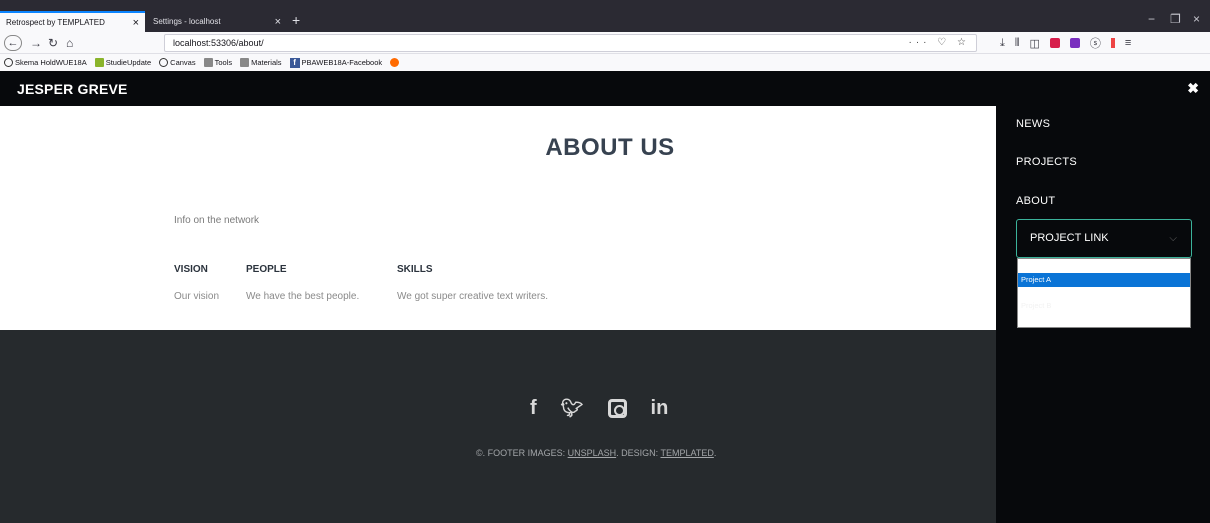 Image resolution: width=1210 pixels, height=523 pixels. I want to click on bookmark-folder: Materials, so click(261, 62).